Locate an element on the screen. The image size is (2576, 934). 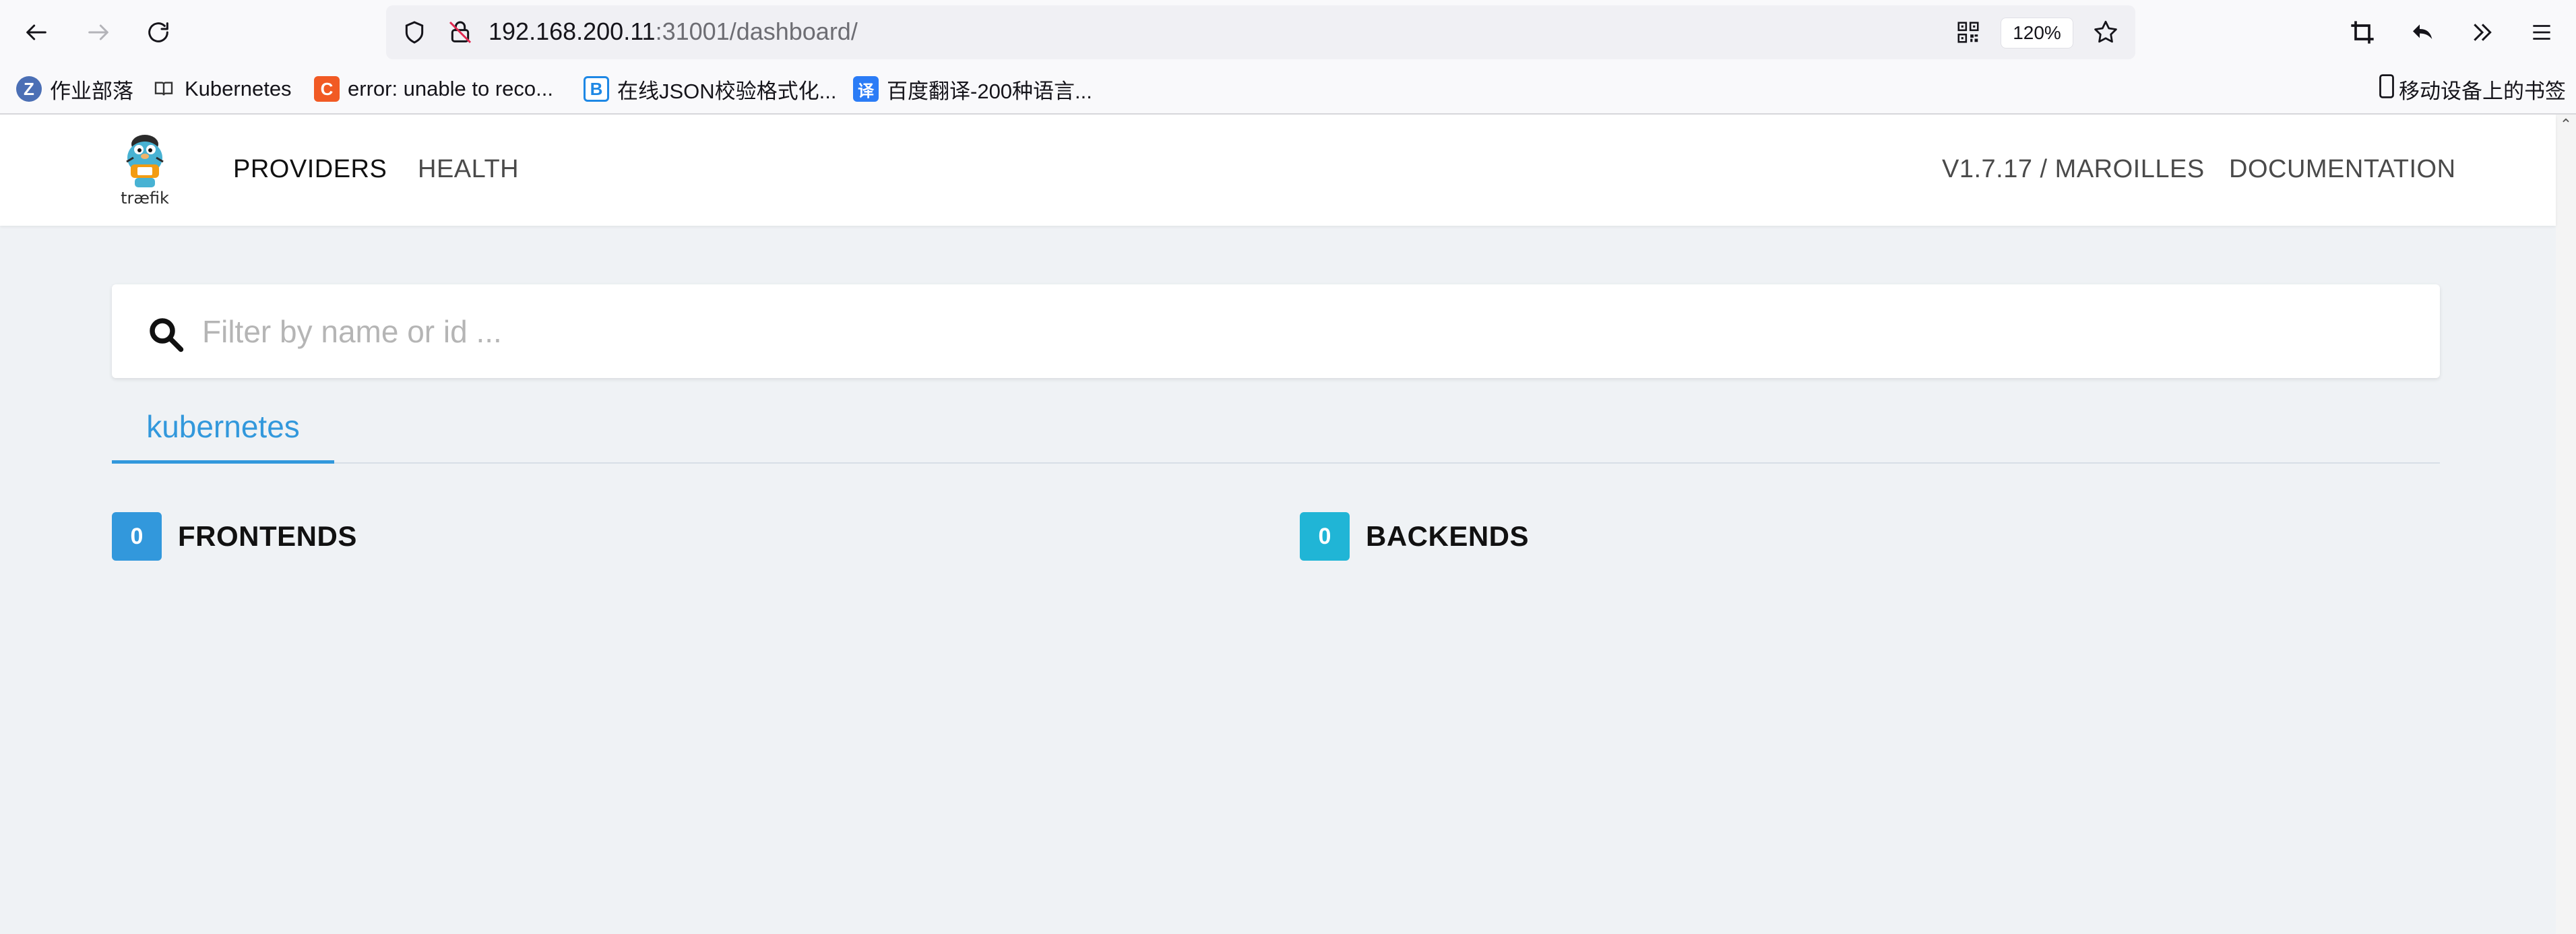
arrow-left-icon is located at coordinates (36, 32).